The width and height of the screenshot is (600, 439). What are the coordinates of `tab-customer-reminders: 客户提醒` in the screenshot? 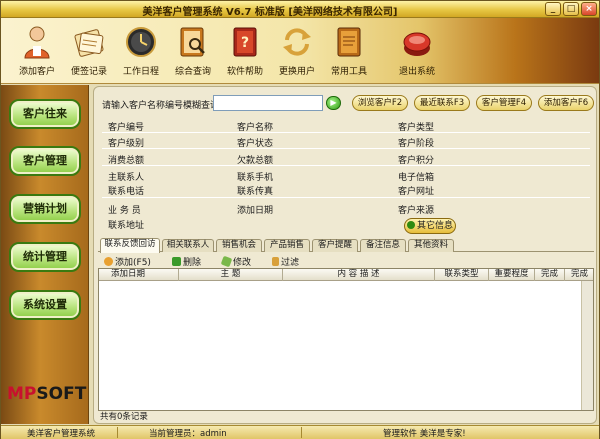 It's located at (335, 245).